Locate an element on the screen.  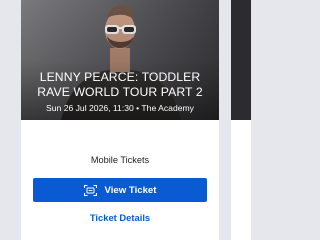
view-ticket-button: View Ticket is located at coordinates (120, 190).